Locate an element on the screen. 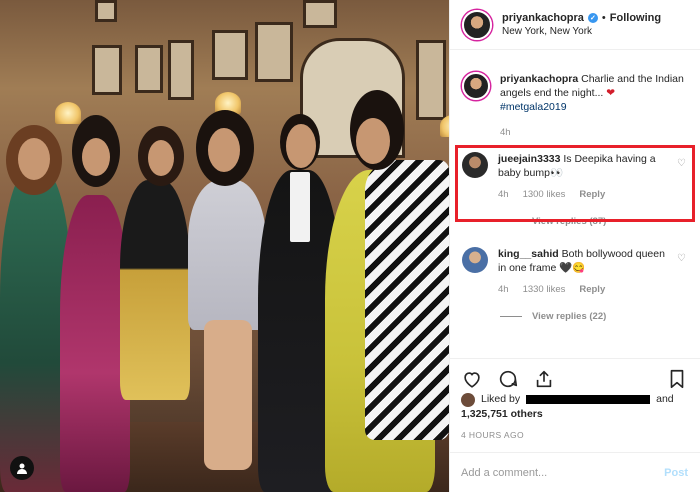  person-legs is located at coordinates (228, 395).